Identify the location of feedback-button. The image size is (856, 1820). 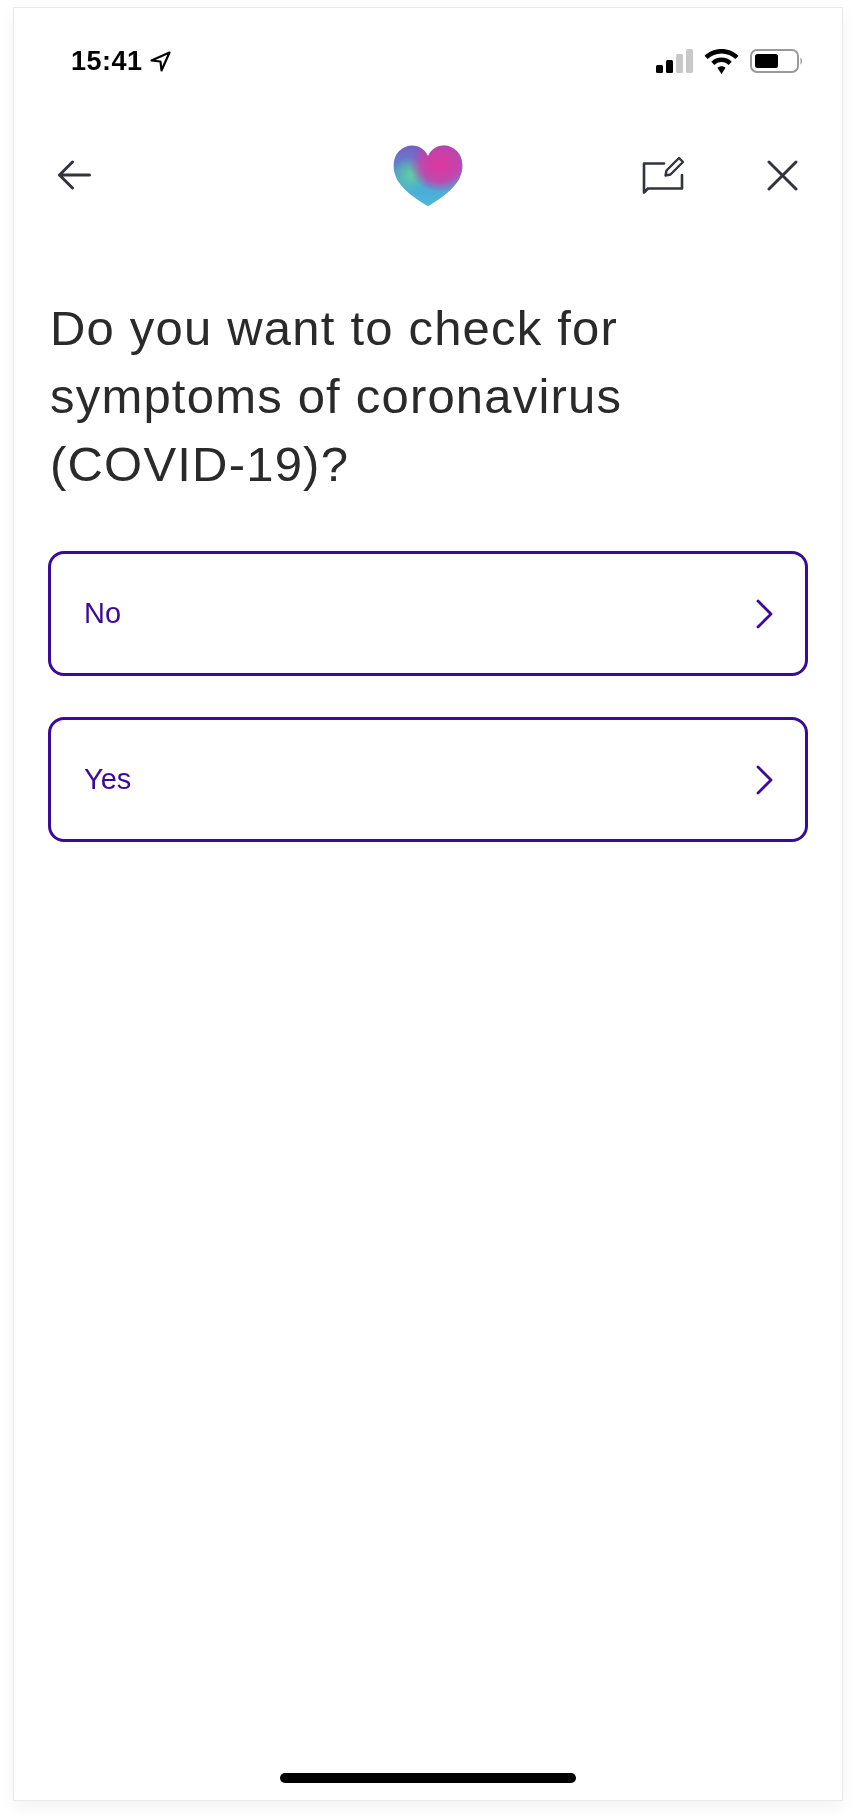
(663, 175).